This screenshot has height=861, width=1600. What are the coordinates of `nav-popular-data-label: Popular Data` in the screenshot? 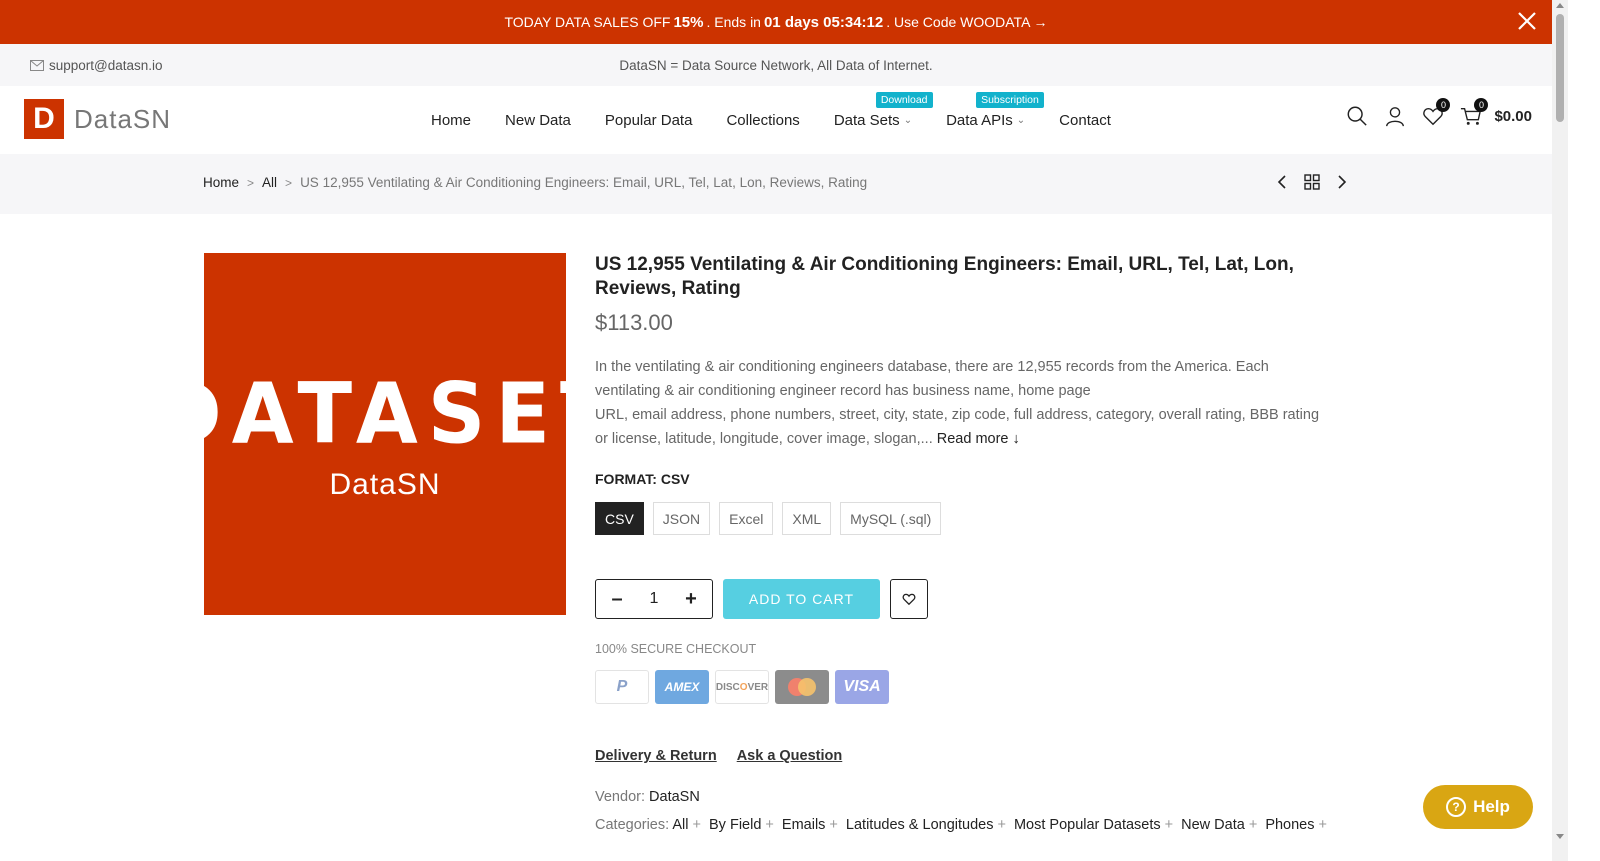 It's located at (648, 120).